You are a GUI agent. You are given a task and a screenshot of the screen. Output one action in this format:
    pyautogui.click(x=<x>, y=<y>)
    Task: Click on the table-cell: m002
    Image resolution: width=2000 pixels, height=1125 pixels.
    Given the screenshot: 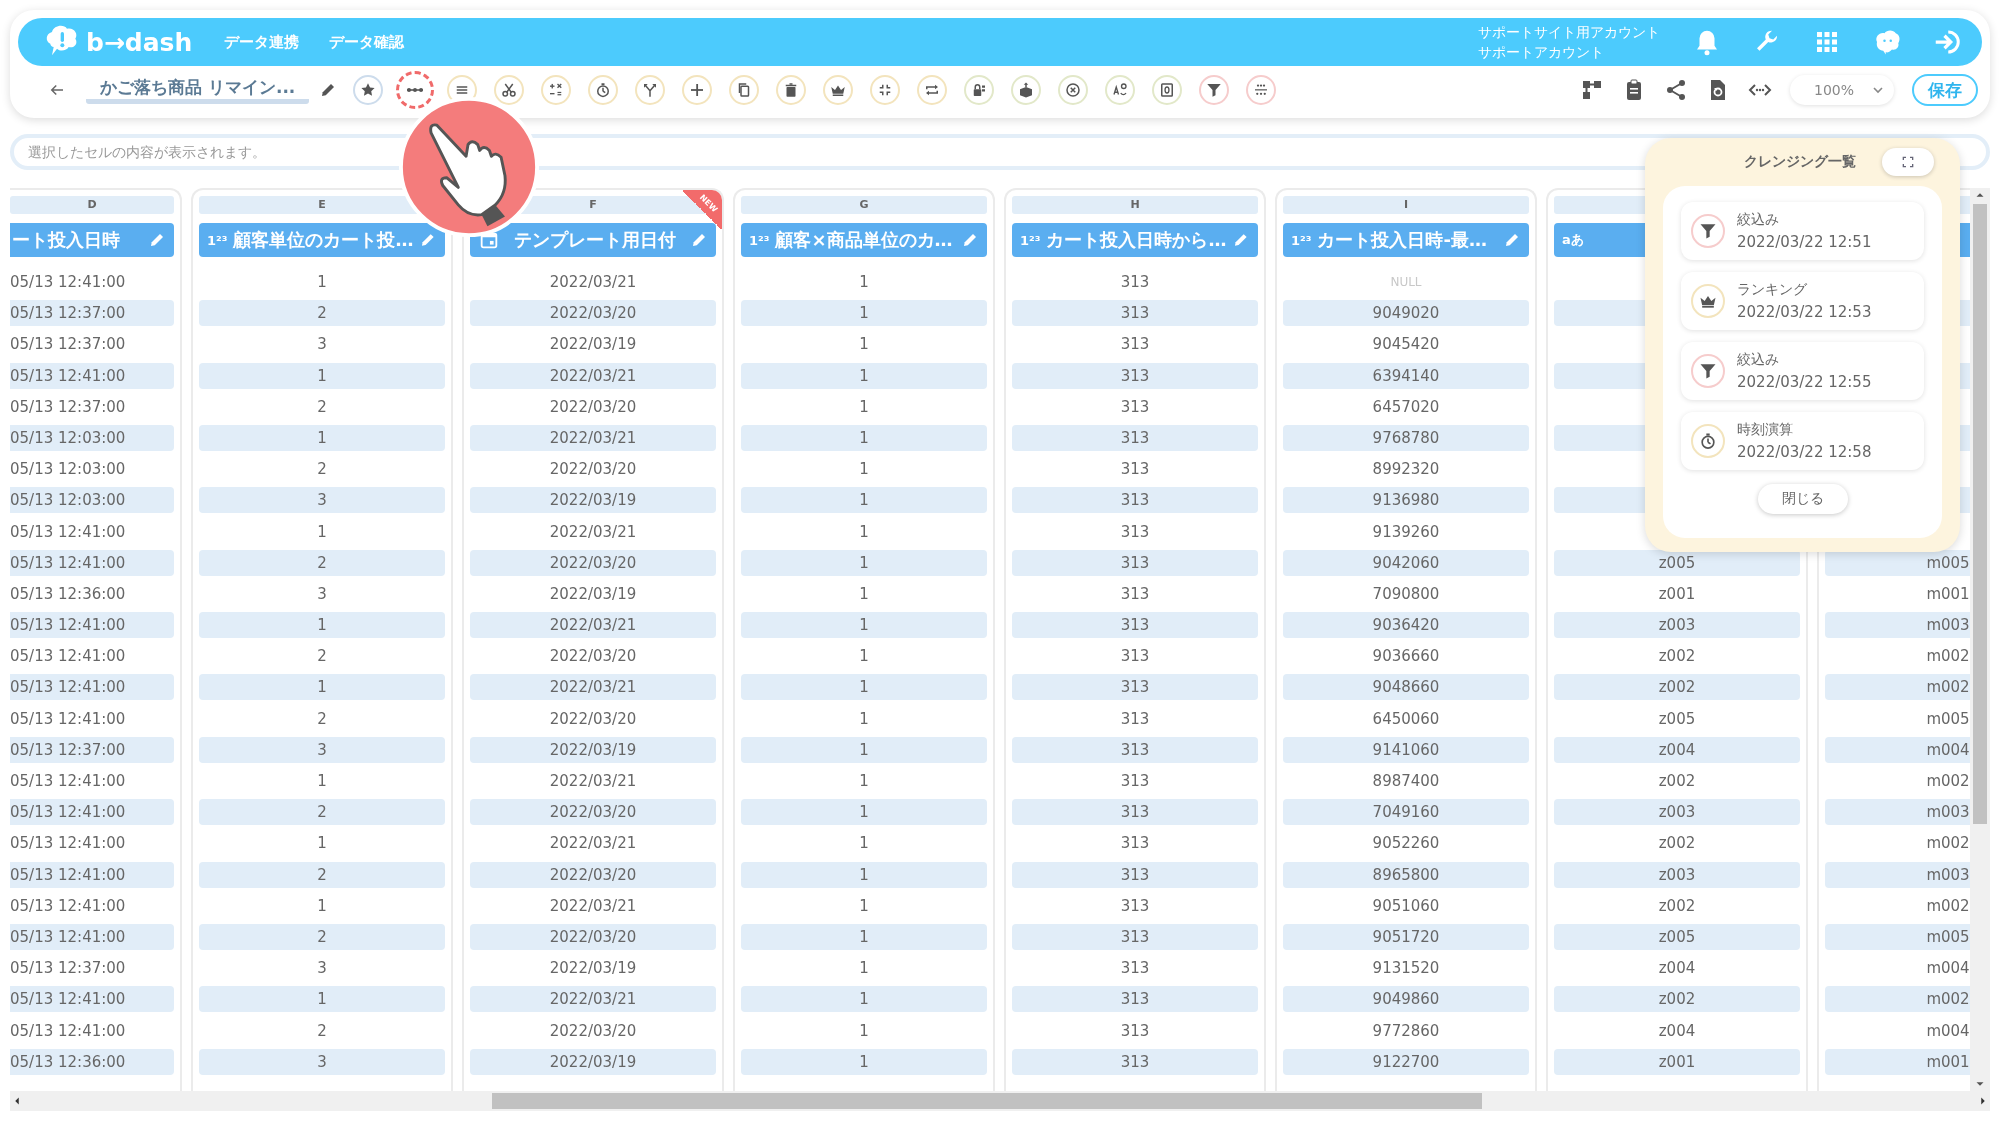 What is the action you would take?
    pyautogui.click(x=1897, y=999)
    